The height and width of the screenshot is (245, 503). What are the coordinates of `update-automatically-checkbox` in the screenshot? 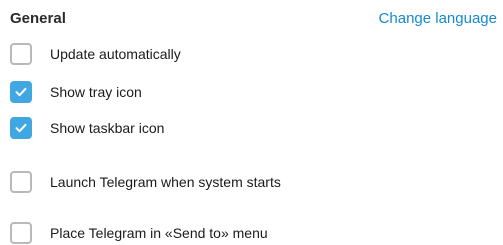 It's located at (21, 54).